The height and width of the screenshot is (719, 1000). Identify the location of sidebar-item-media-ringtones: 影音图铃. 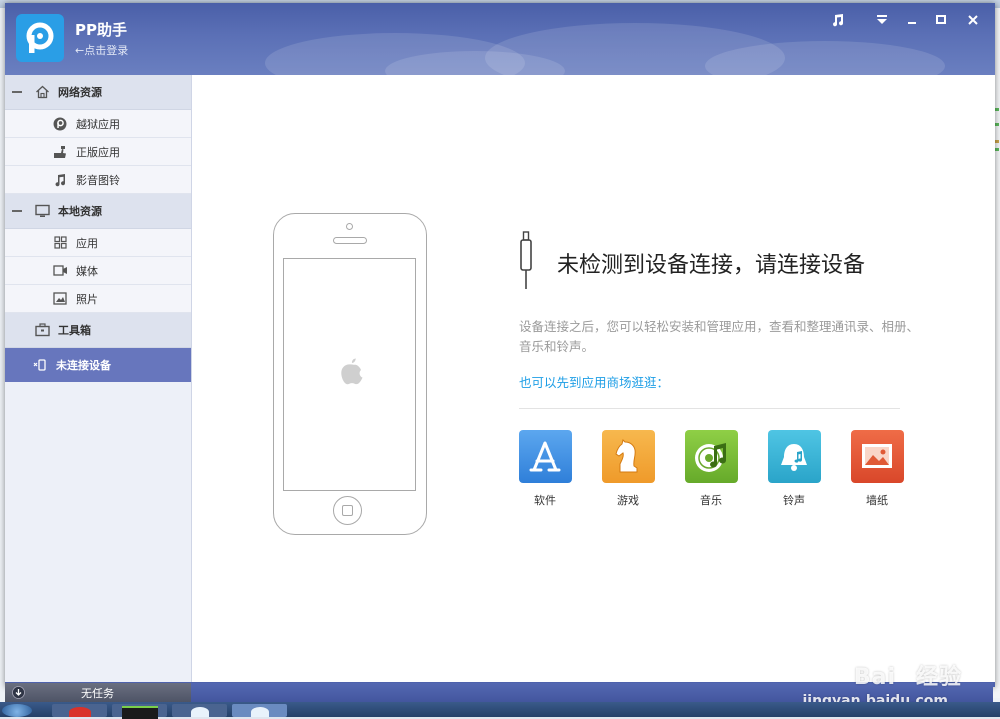
(98, 180).